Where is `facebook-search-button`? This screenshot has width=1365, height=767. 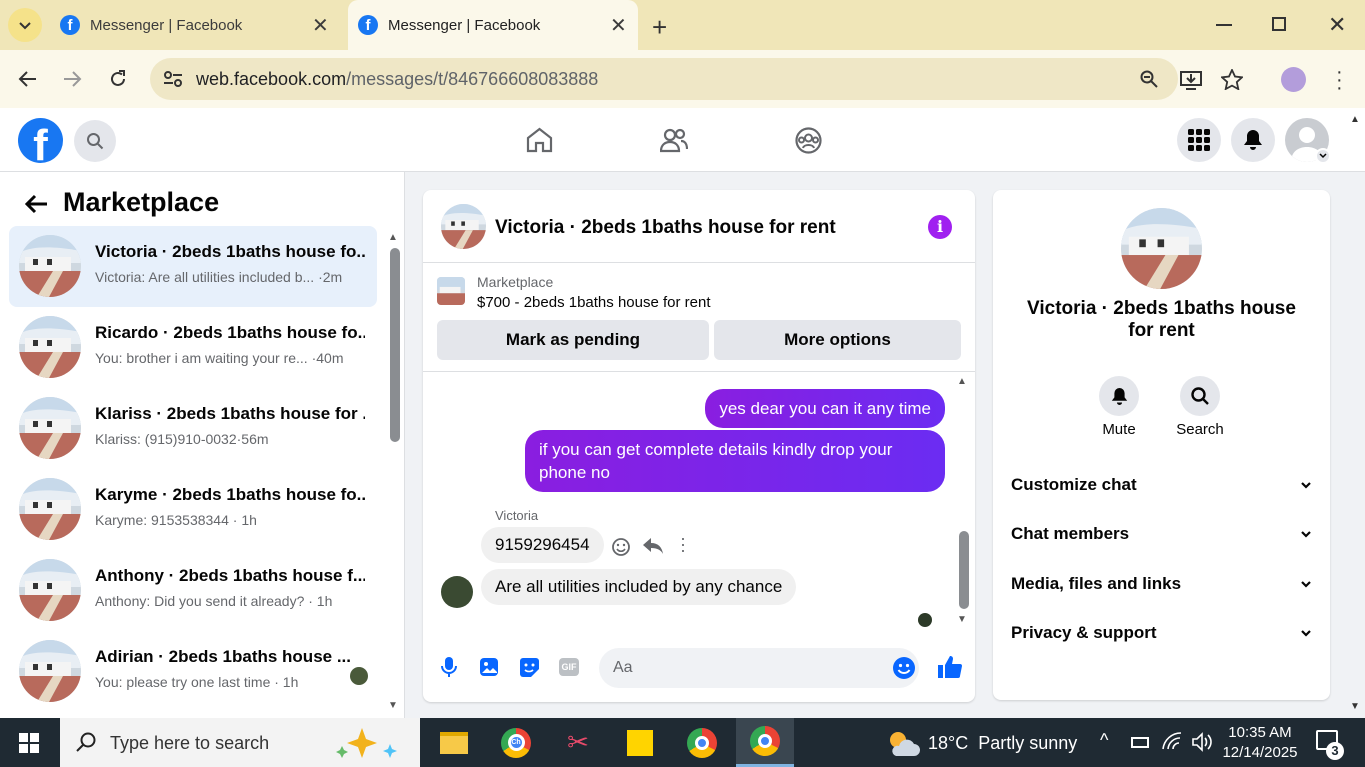 facebook-search-button is located at coordinates (95, 141).